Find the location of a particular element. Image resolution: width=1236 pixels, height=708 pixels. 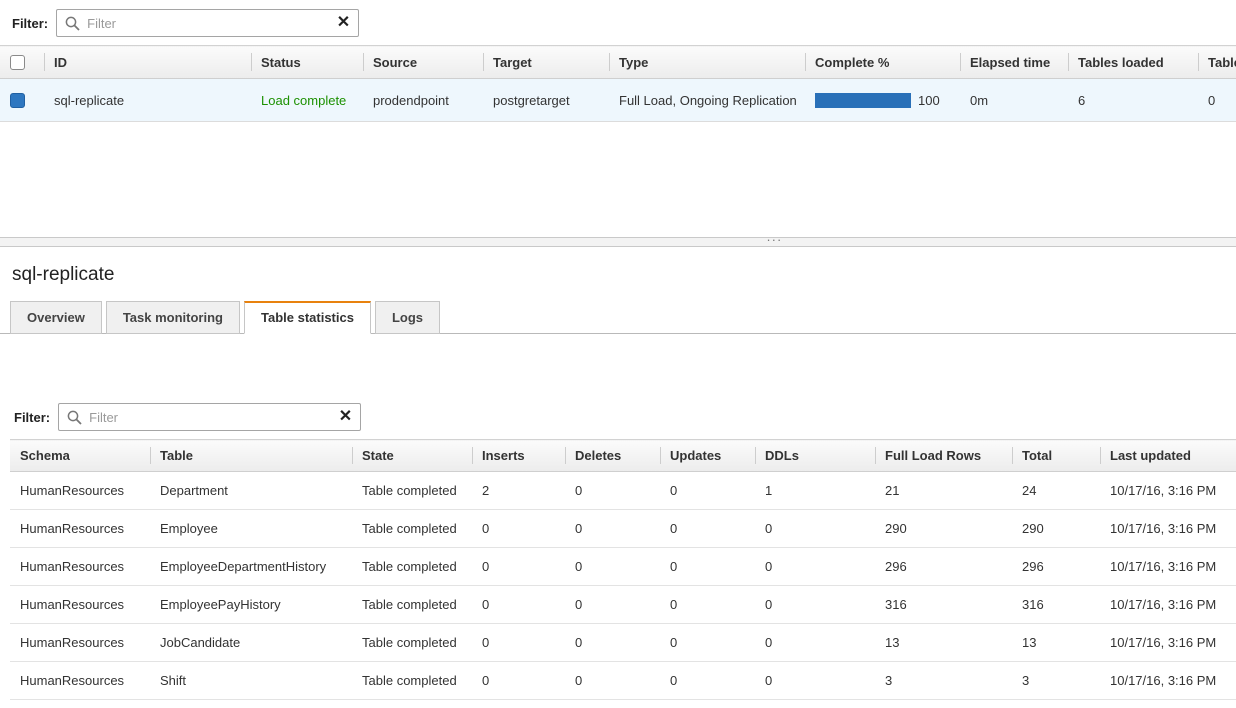

col-status: Status is located at coordinates (307, 62).